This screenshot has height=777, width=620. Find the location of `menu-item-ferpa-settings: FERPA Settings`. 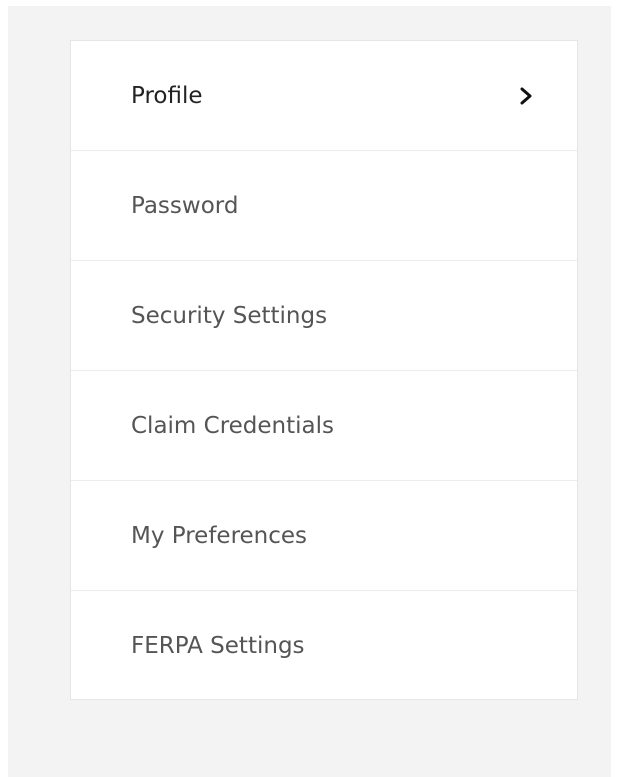

menu-item-ferpa-settings: FERPA Settings is located at coordinates (324, 646).